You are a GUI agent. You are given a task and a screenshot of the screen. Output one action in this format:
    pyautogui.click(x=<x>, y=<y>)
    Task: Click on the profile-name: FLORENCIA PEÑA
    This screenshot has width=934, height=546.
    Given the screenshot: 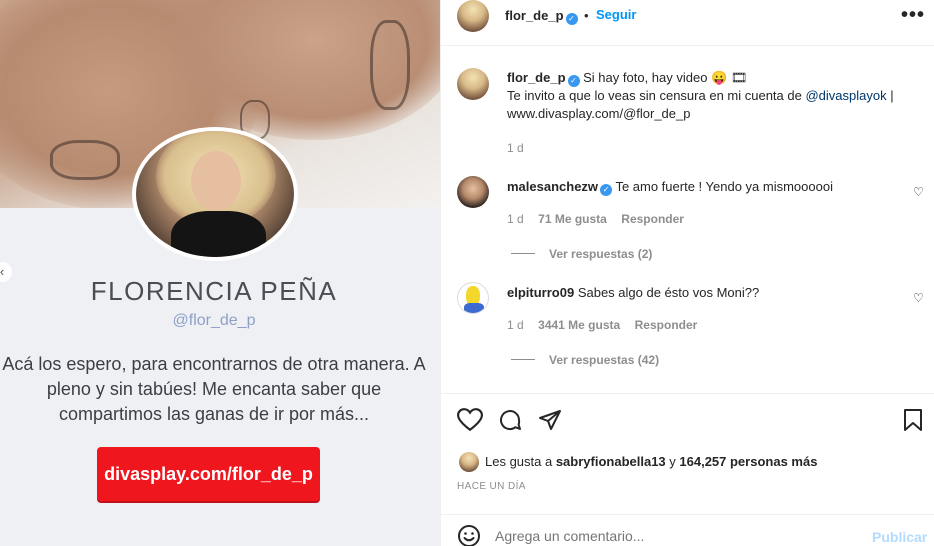 What is the action you would take?
    pyautogui.click(x=214, y=291)
    